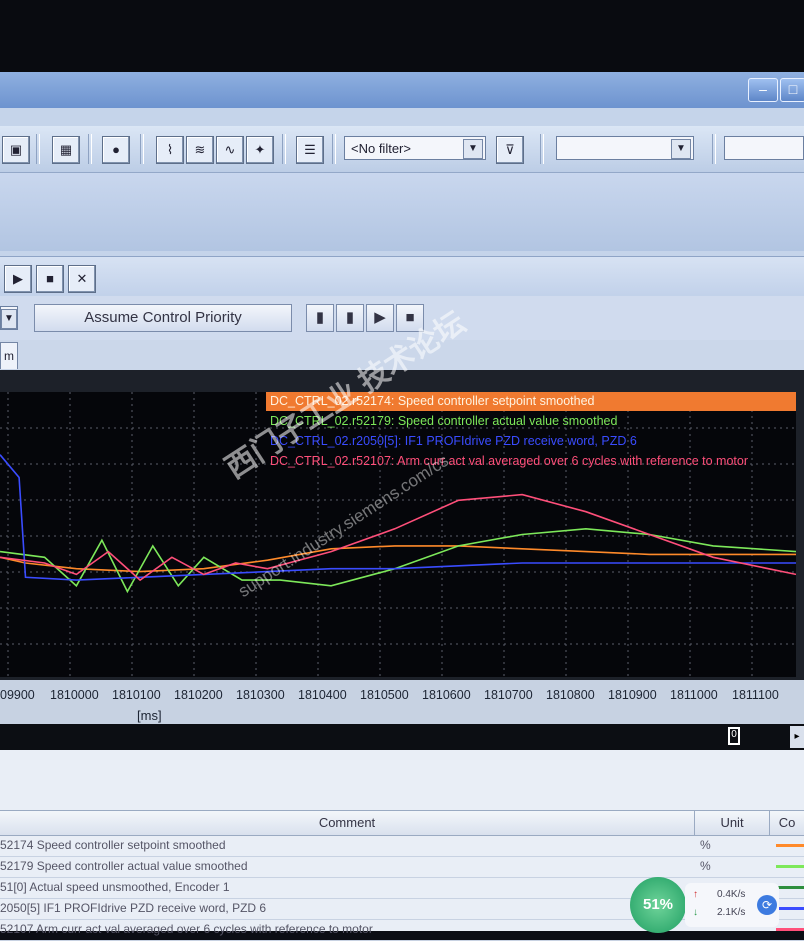 The width and height of the screenshot is (804, 941). I want to click on x-tick-label: 1810000, so click(74, 695).